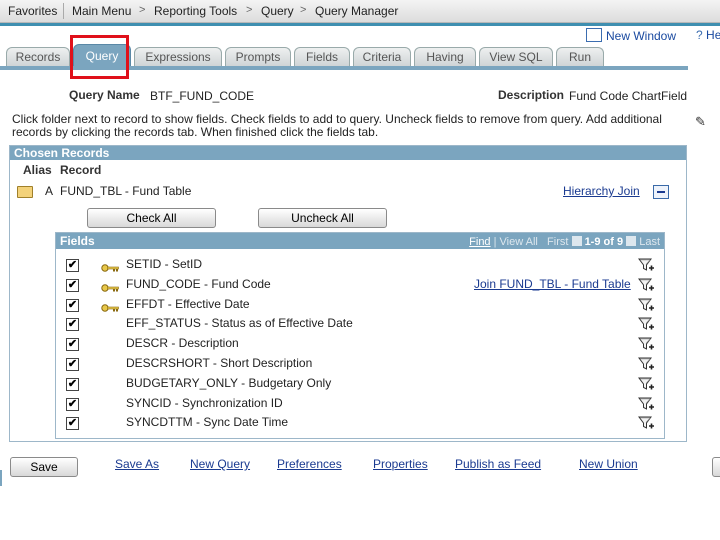  I want to click on last-label: Last, so click(649, 242).